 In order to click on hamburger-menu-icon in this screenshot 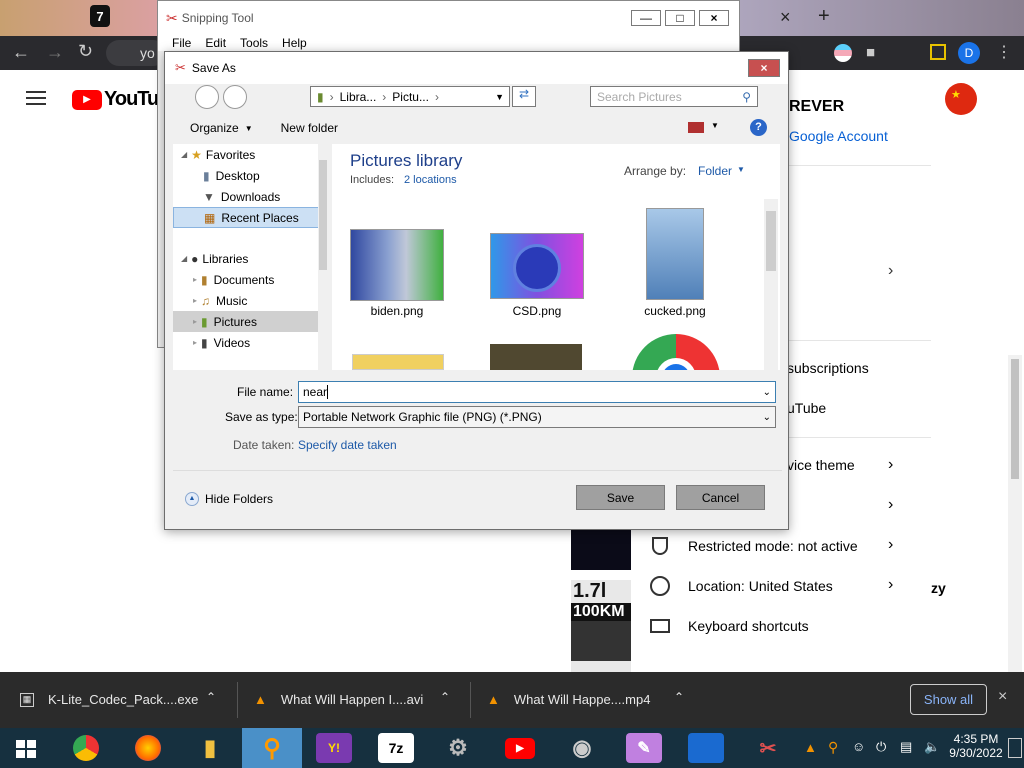, I will do `click(36, 98)`.